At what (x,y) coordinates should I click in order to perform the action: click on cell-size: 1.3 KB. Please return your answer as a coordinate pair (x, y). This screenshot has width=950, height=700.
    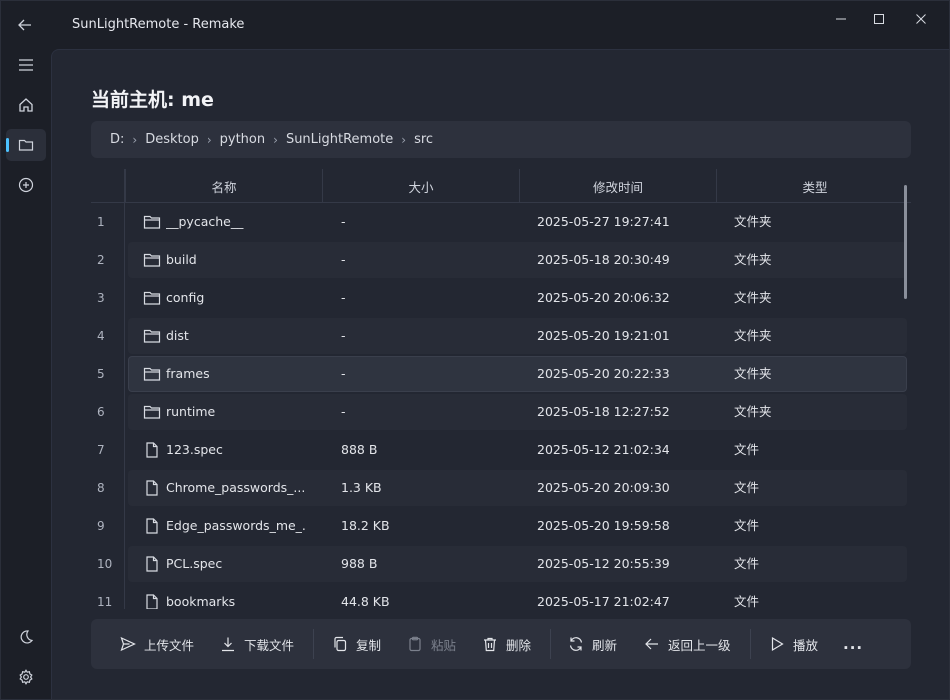
    Looking at the image, I should click on (361, 487).